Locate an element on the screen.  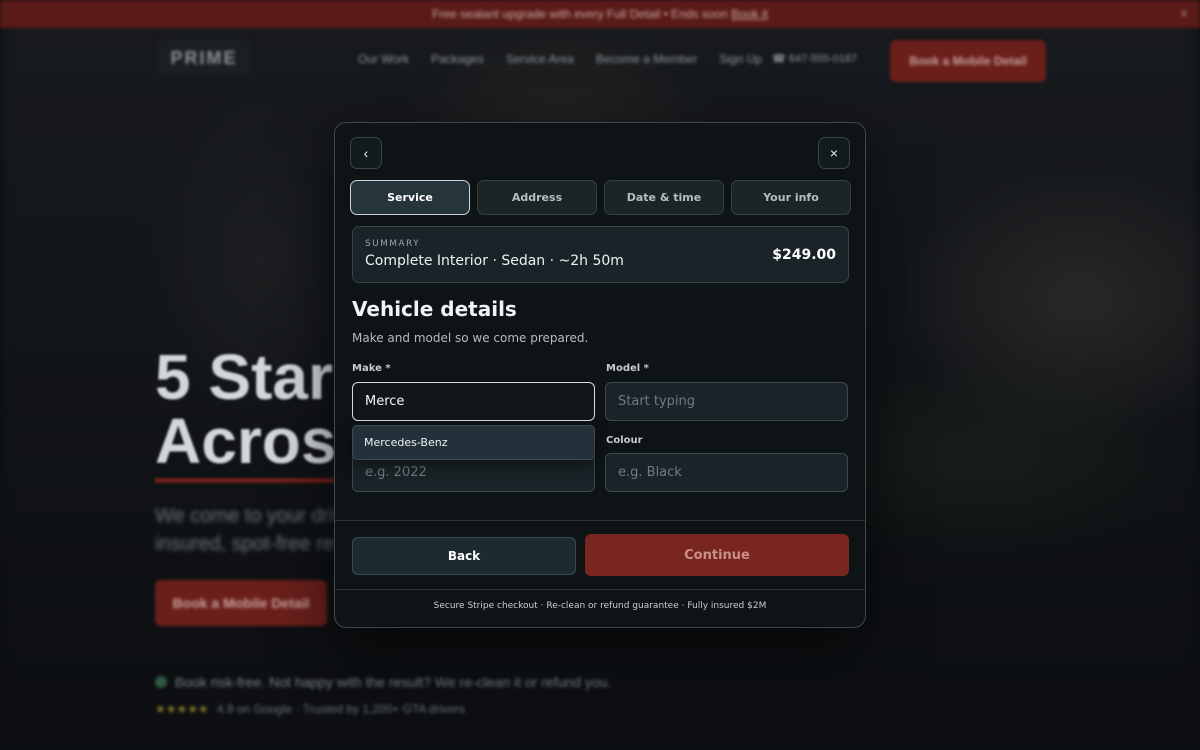
back-button: Back is located at coordinates (464, 556).